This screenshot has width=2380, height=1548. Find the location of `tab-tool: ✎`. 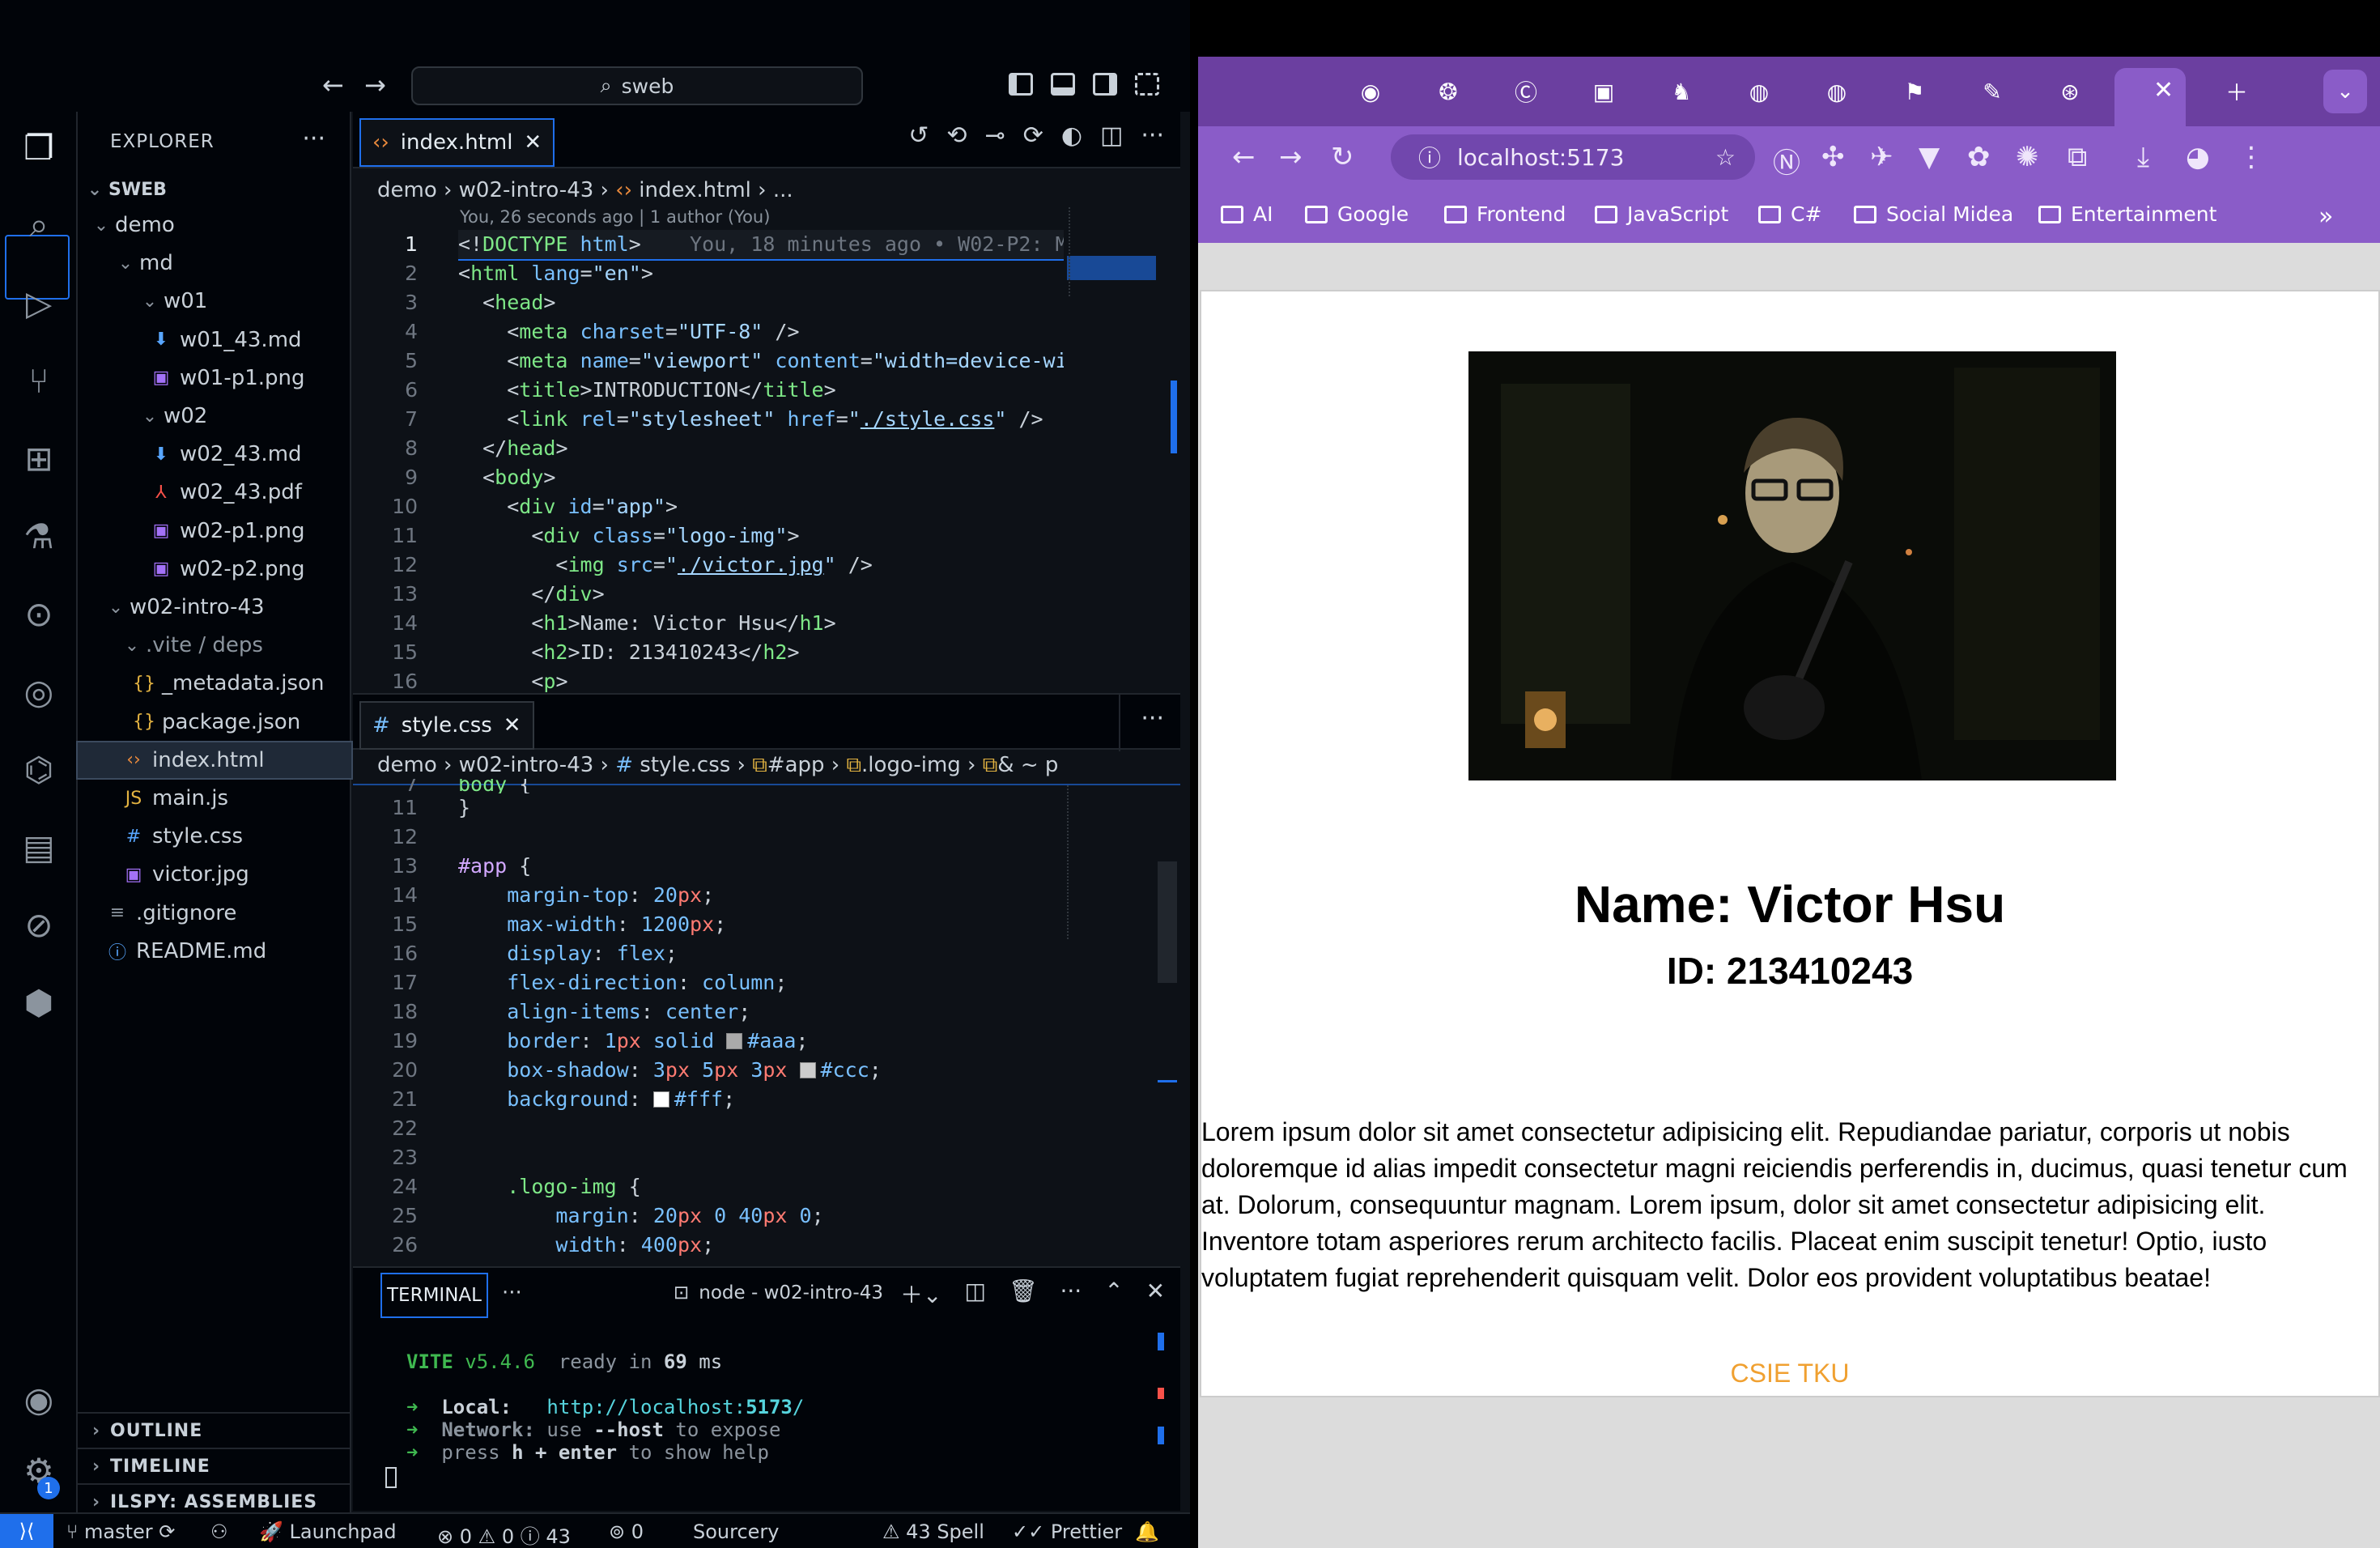

tab-tool: ✎ is located at coordinates (1992, 92).